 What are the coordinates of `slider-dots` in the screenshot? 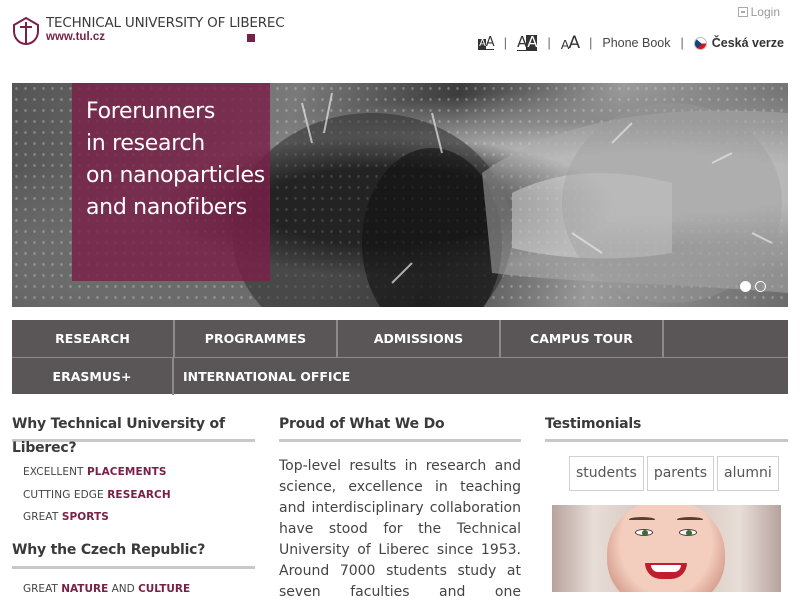 It's located at (753, 286).